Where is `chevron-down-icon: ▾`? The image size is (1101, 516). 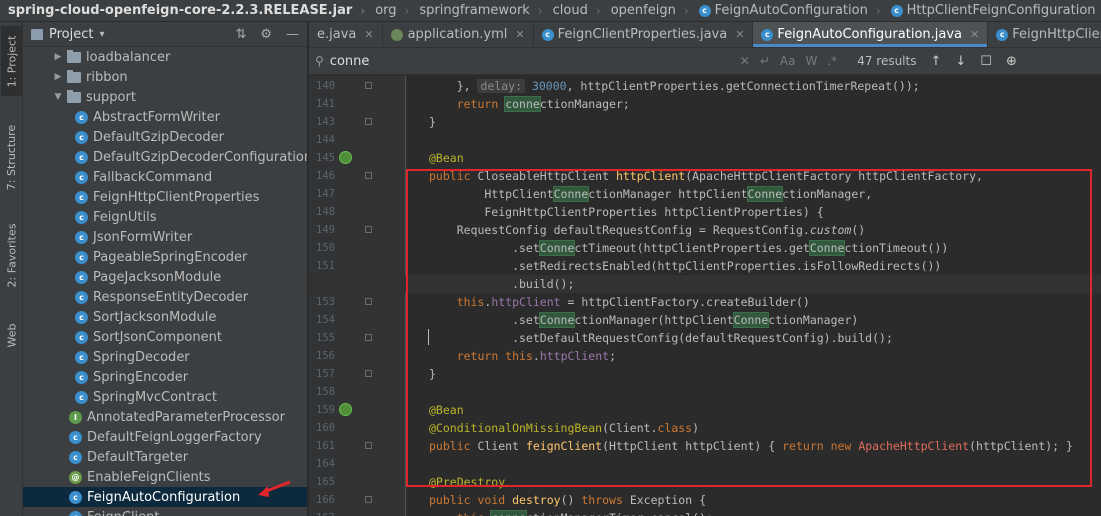 chevron-down-icon: ▾ is located at coordinates (101, 34).